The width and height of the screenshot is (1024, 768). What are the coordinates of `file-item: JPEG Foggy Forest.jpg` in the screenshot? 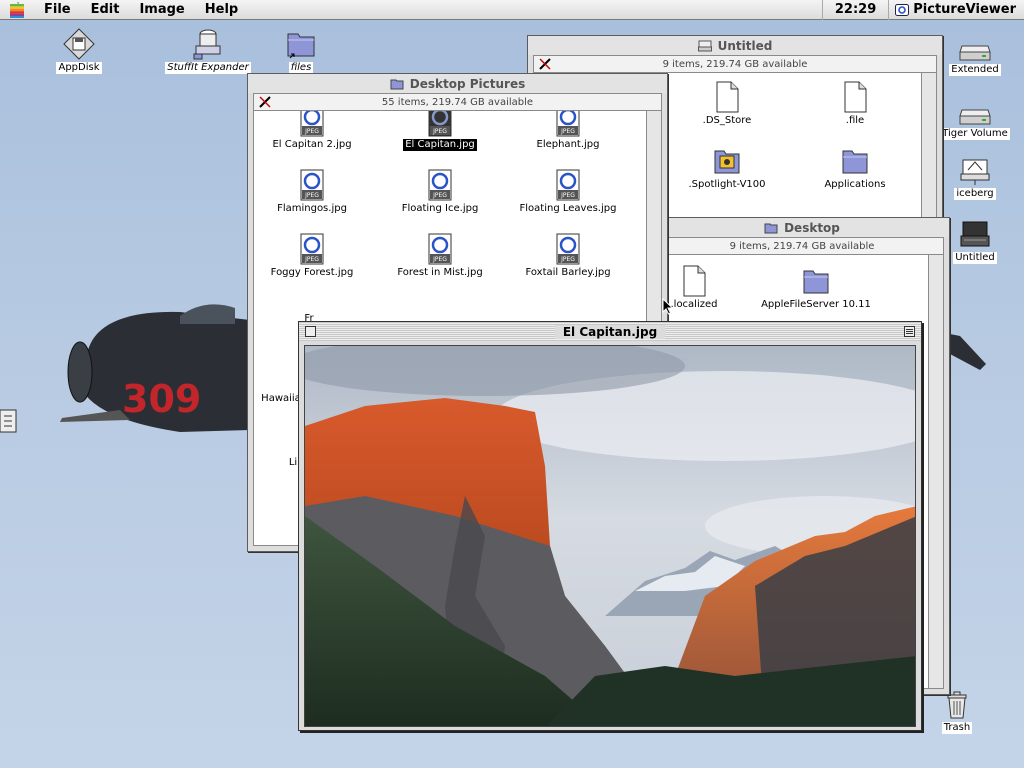 It's located at (315, 256).